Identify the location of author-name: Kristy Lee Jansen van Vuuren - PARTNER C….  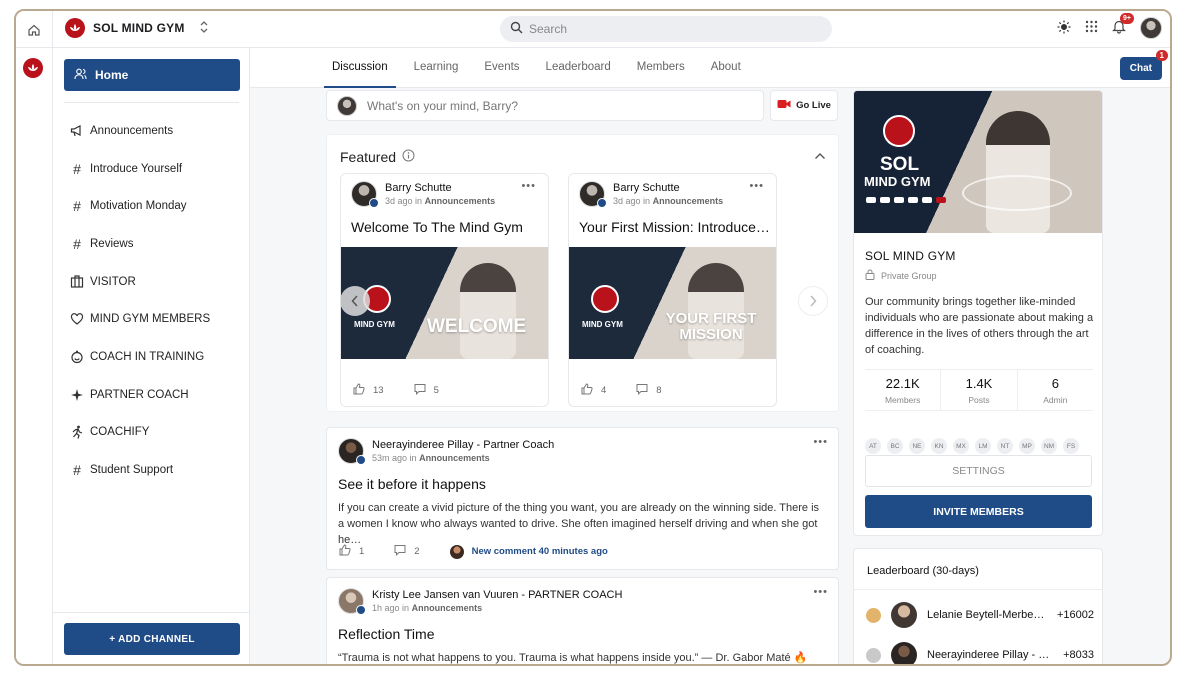
(497, 595).